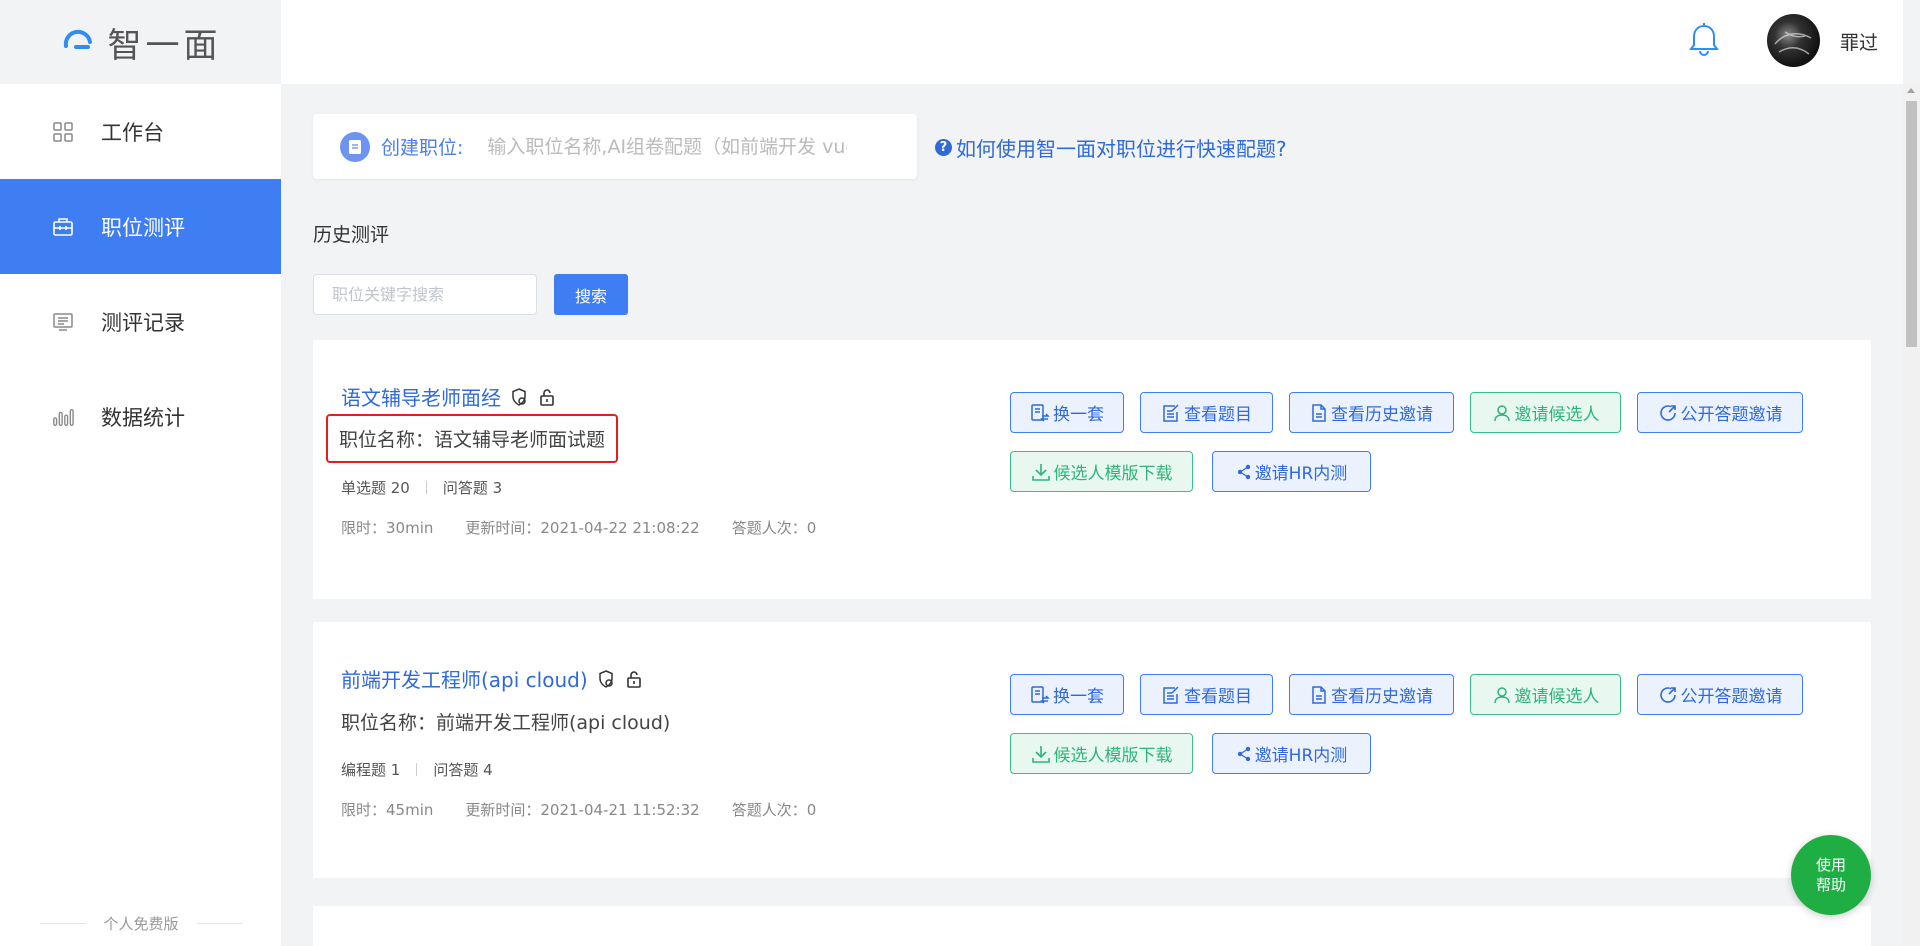 The height and width of the screenshot is (946, 1920). What do you see at coordinates (1243, 753) in the screenshot?
I see `share-icon` at bounding box center [1243, 753].